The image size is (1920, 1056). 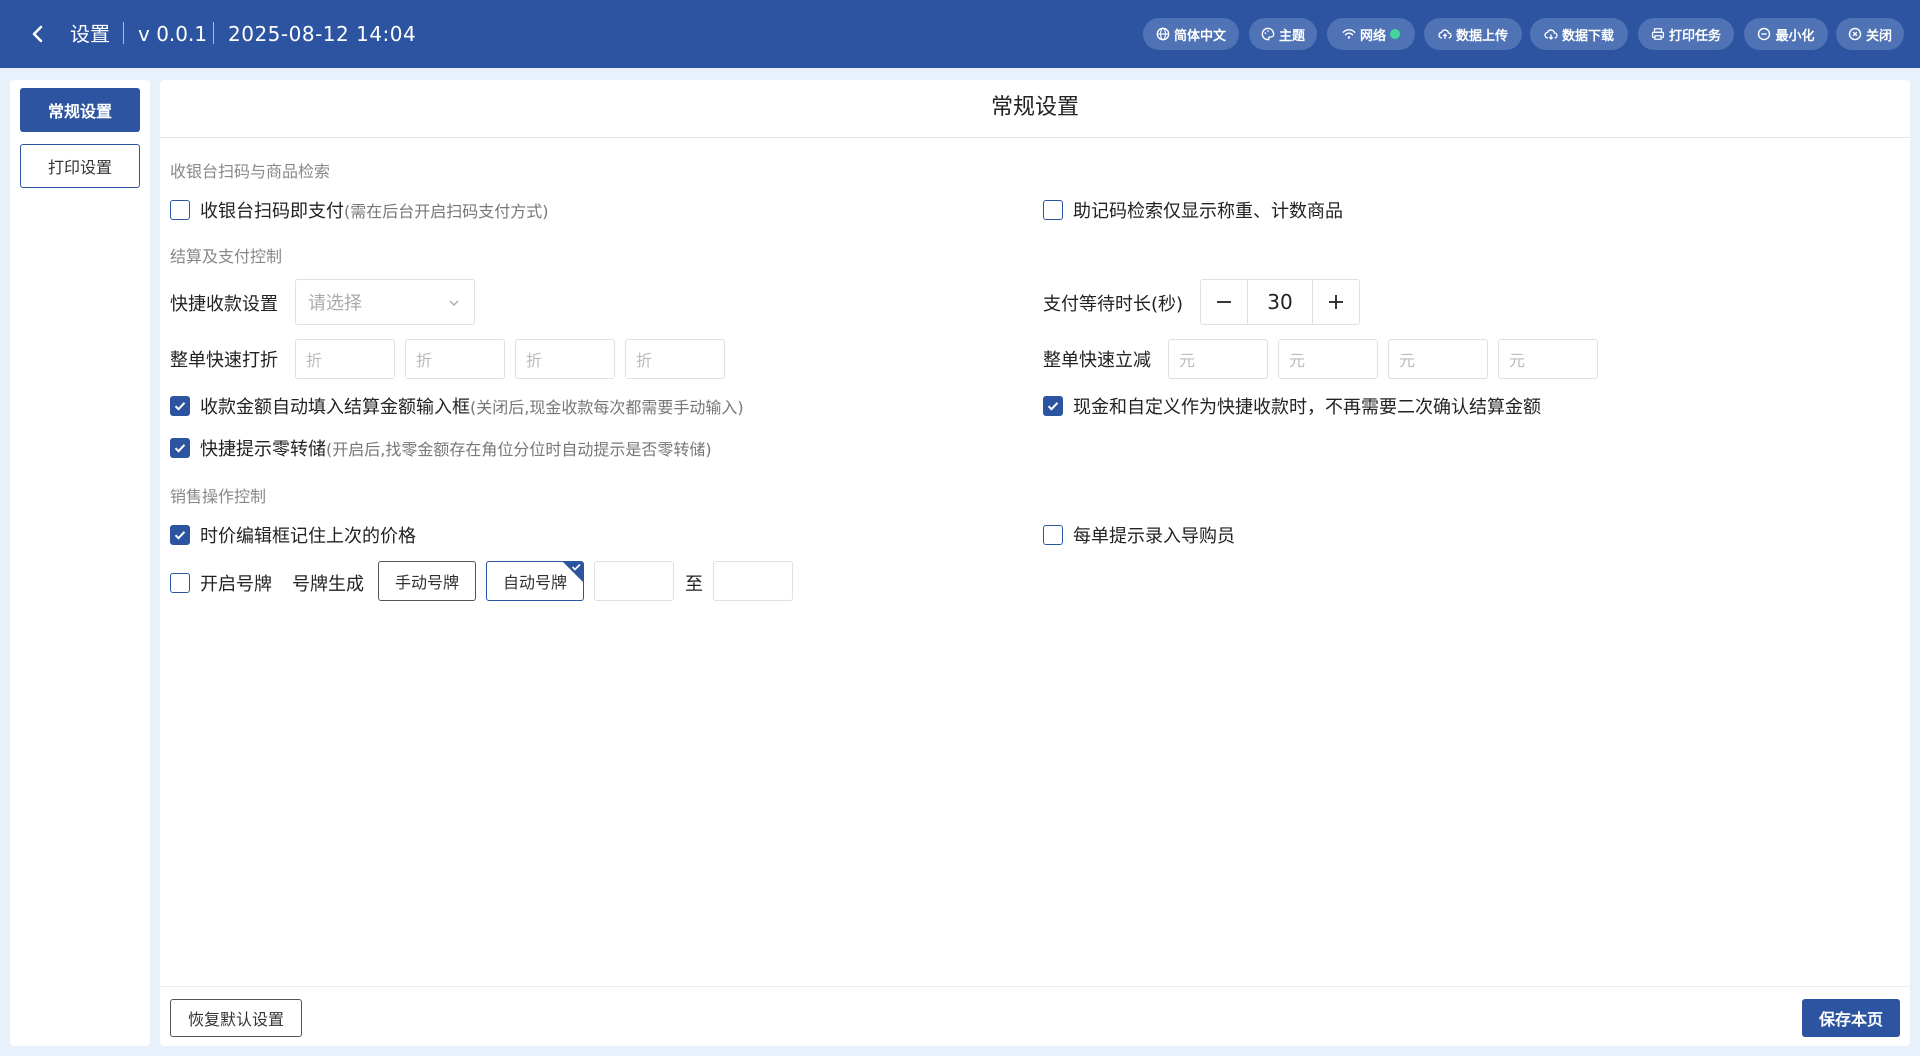 I want to click on range-to-label: 至, so click(x=694, y=584).